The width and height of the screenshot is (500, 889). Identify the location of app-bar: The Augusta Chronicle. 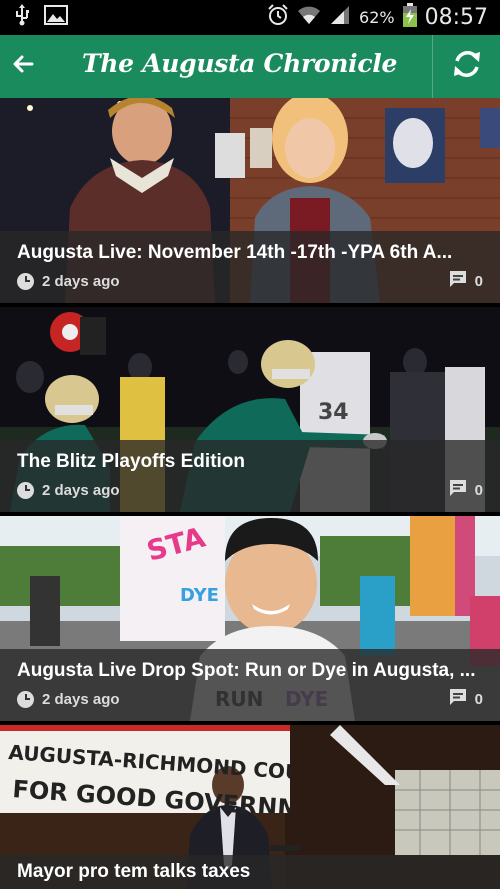
(250, 66).